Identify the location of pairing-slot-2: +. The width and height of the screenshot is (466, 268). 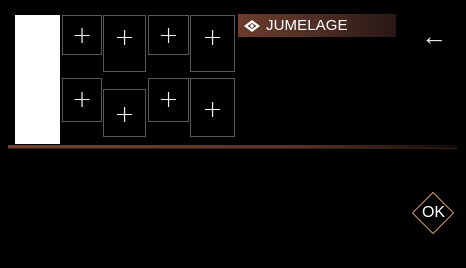
(124, 43).